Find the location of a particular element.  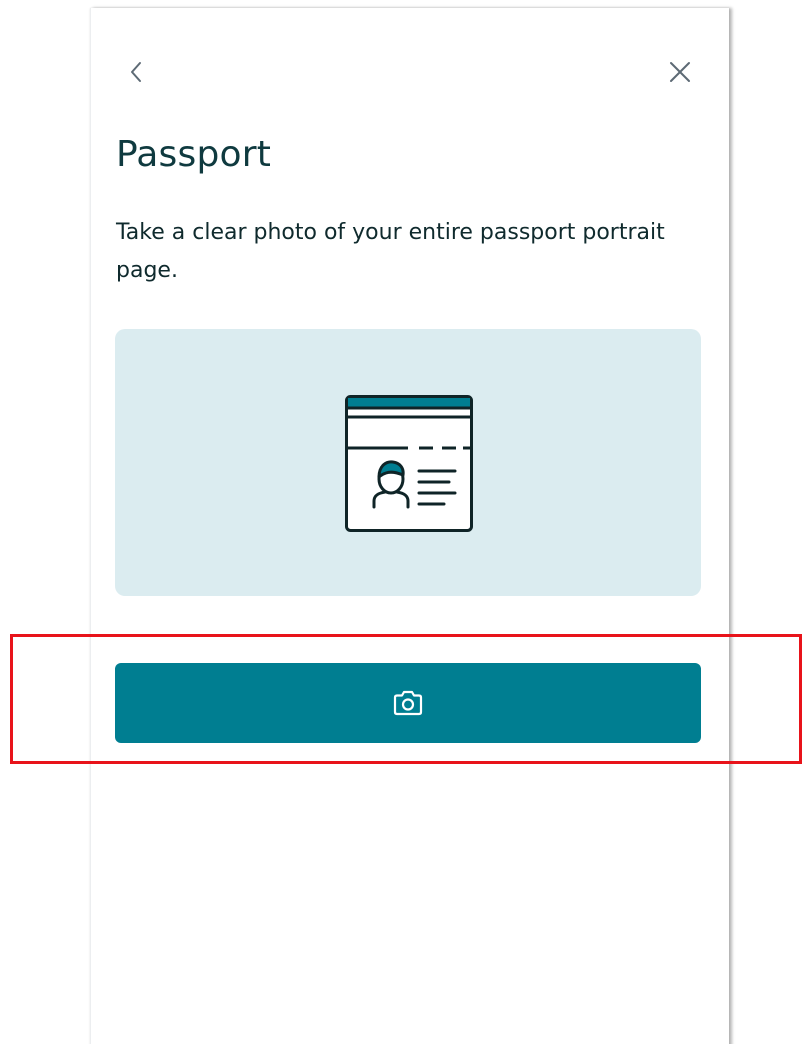

close-button is located at coordinates (680, 72).